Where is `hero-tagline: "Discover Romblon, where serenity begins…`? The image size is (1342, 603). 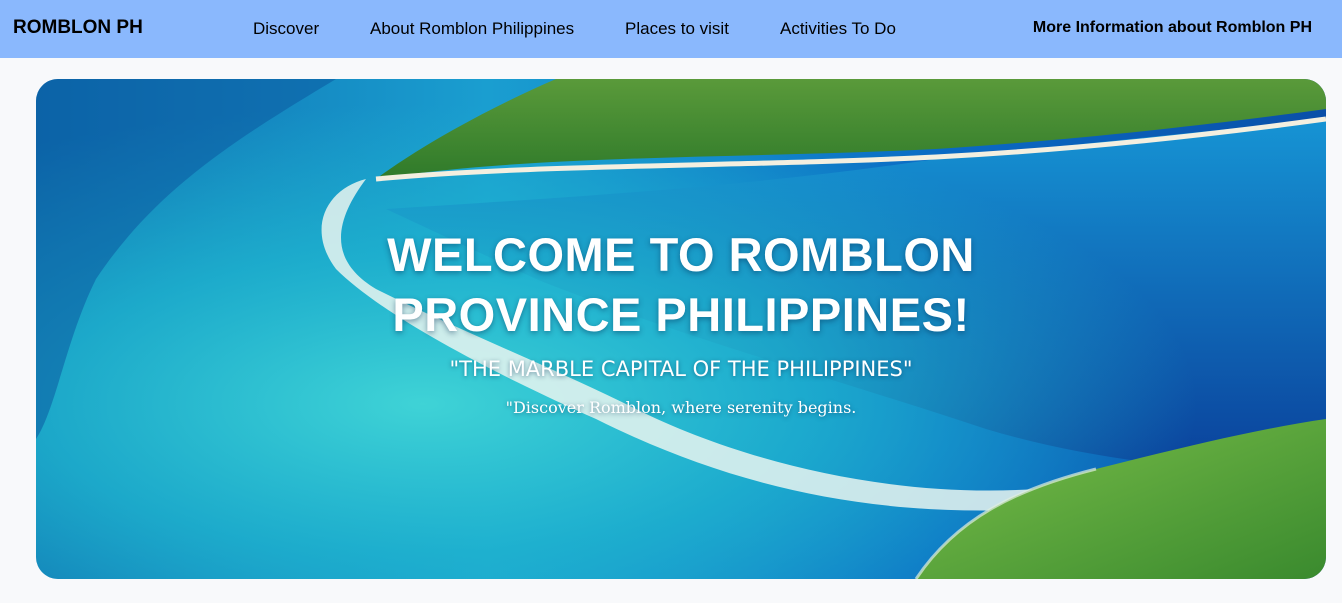
hero-tagline: "Discover Romblon, where serenity begins… is located at coordinates (681, 407).